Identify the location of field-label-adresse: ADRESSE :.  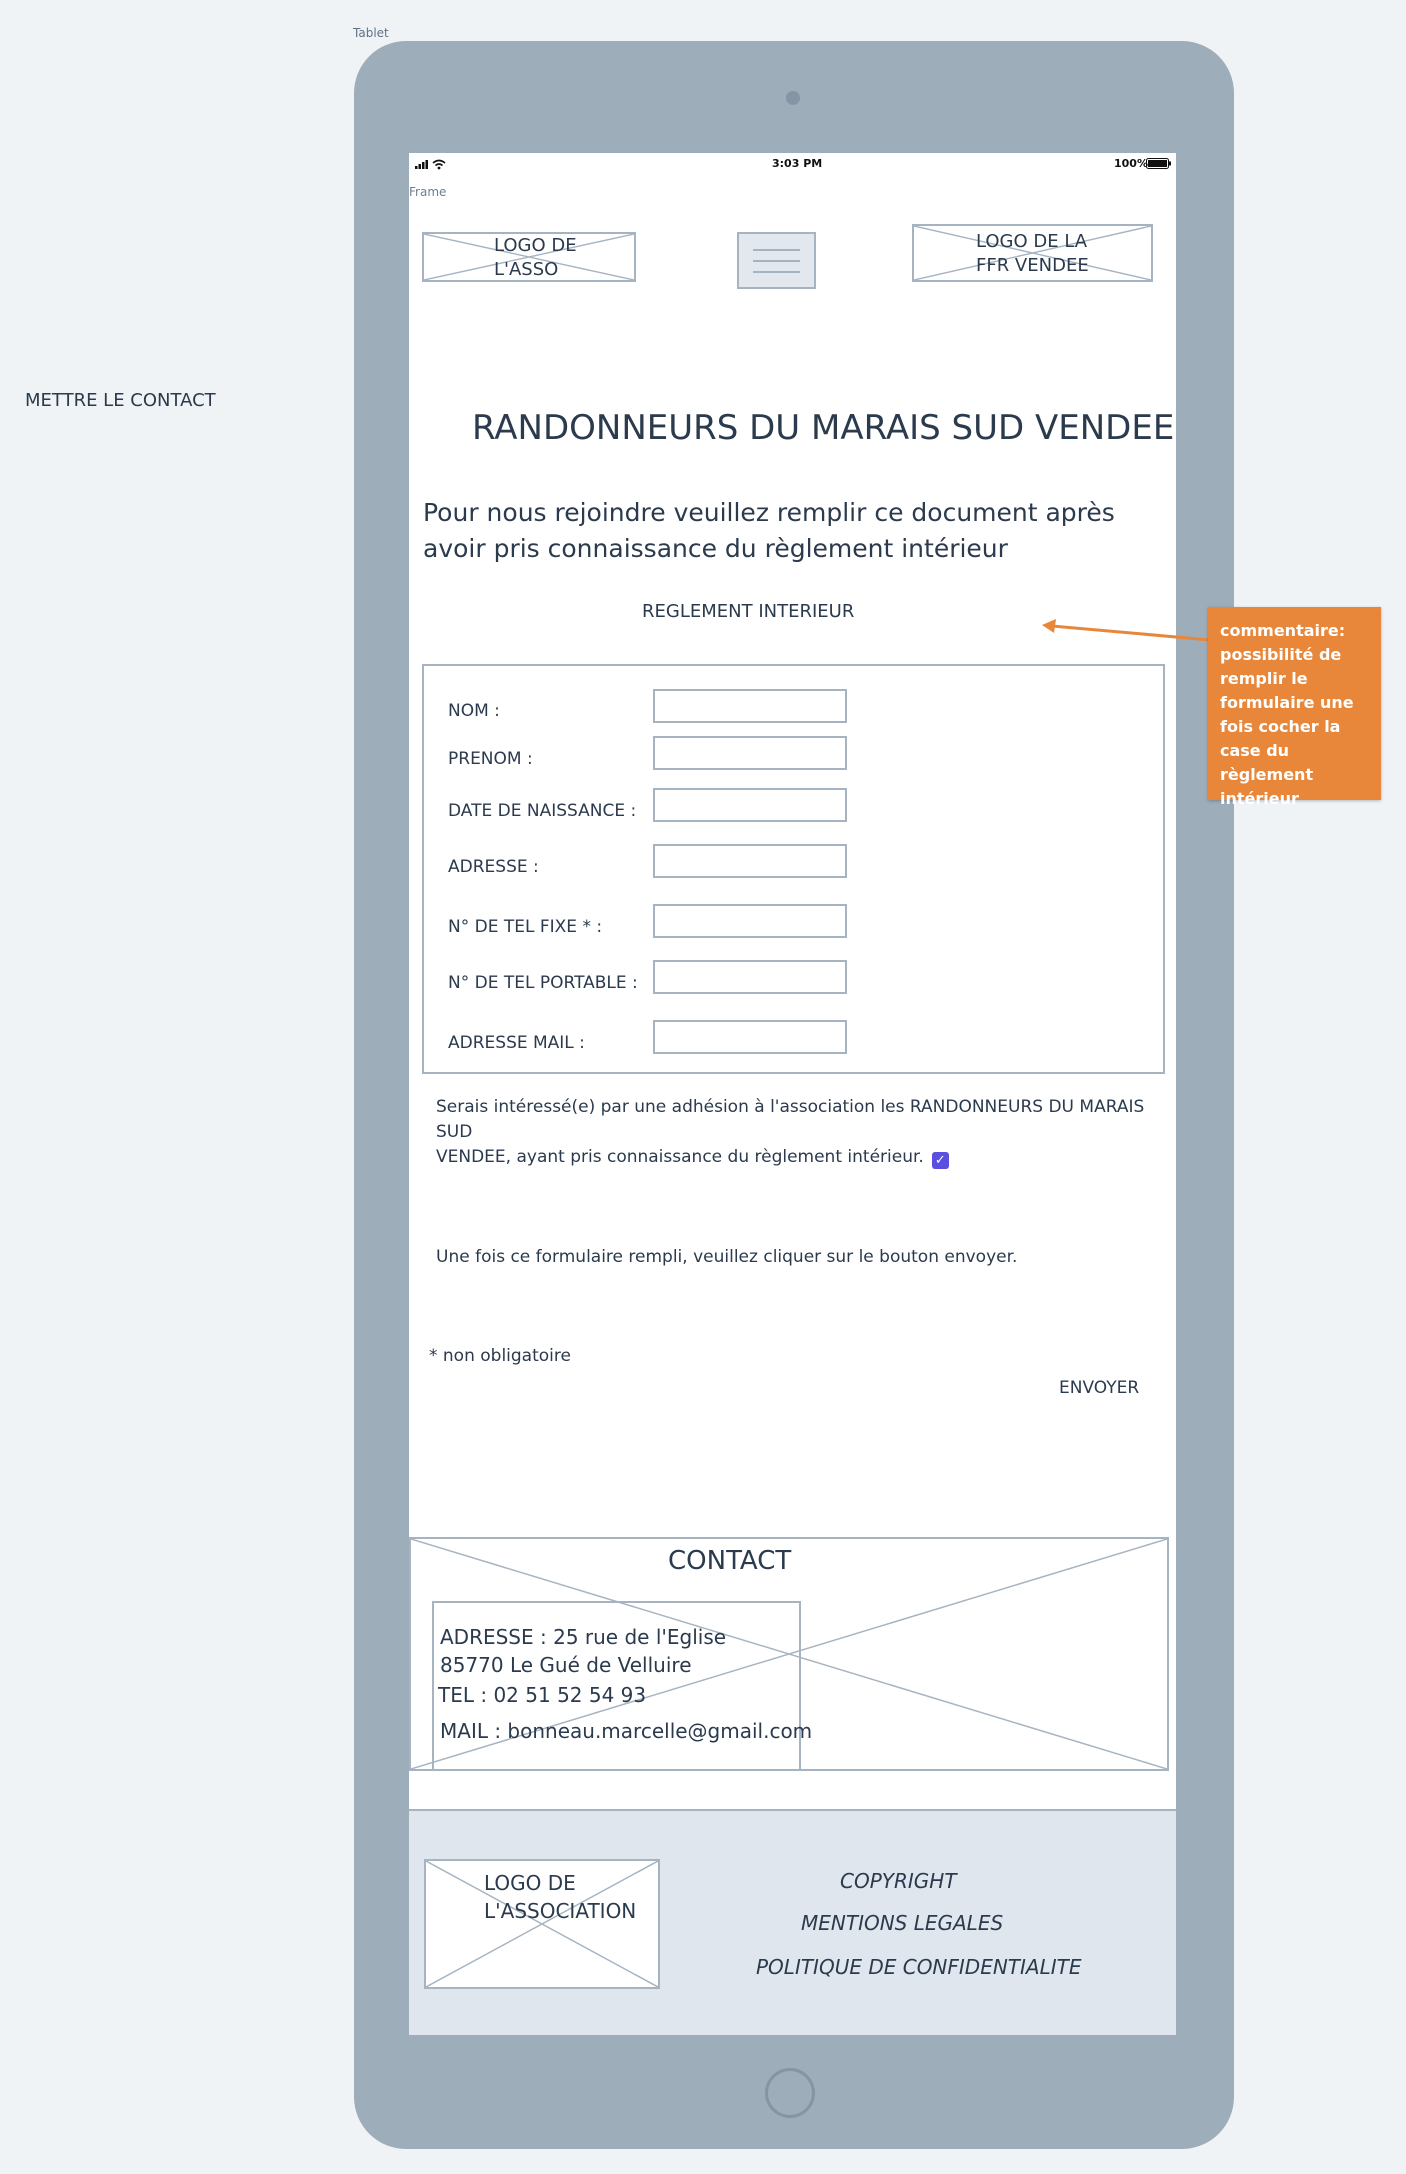
(493, 867).